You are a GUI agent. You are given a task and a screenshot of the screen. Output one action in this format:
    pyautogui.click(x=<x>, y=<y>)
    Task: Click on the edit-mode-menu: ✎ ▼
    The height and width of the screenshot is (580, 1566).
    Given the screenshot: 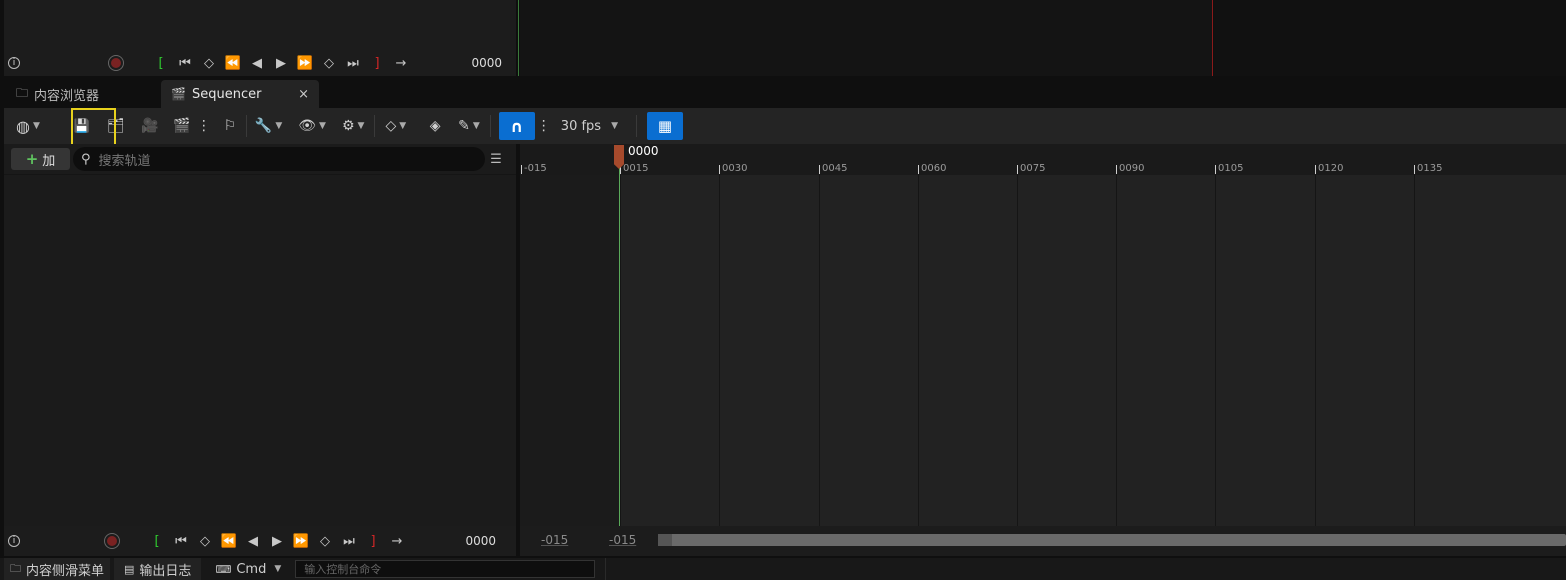 What is the action you would take?
    pyautogui.click(x=469, y=126)
    